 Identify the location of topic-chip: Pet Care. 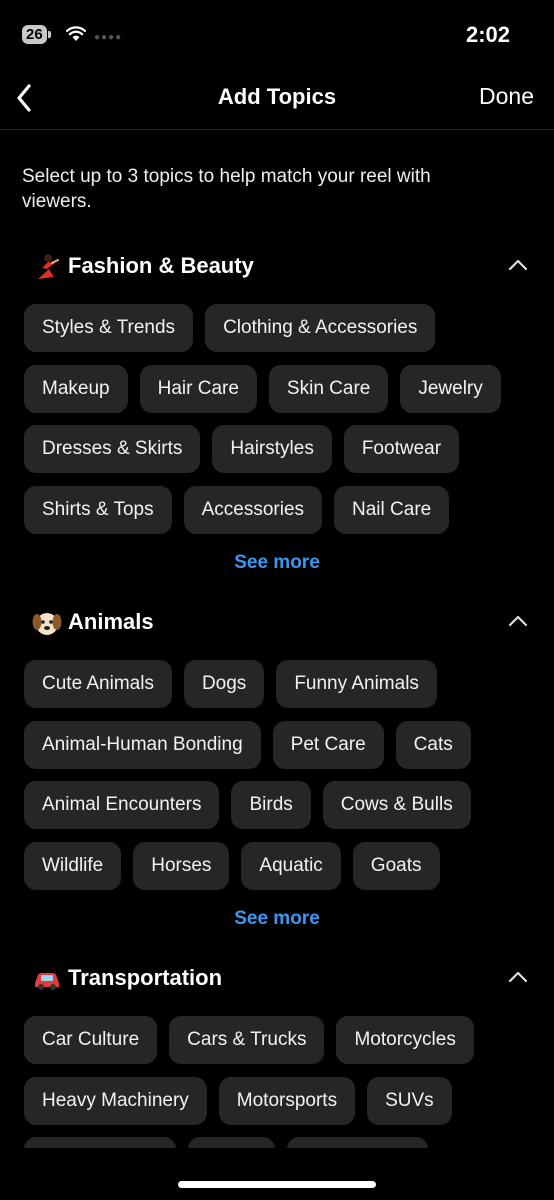
(328, 744).